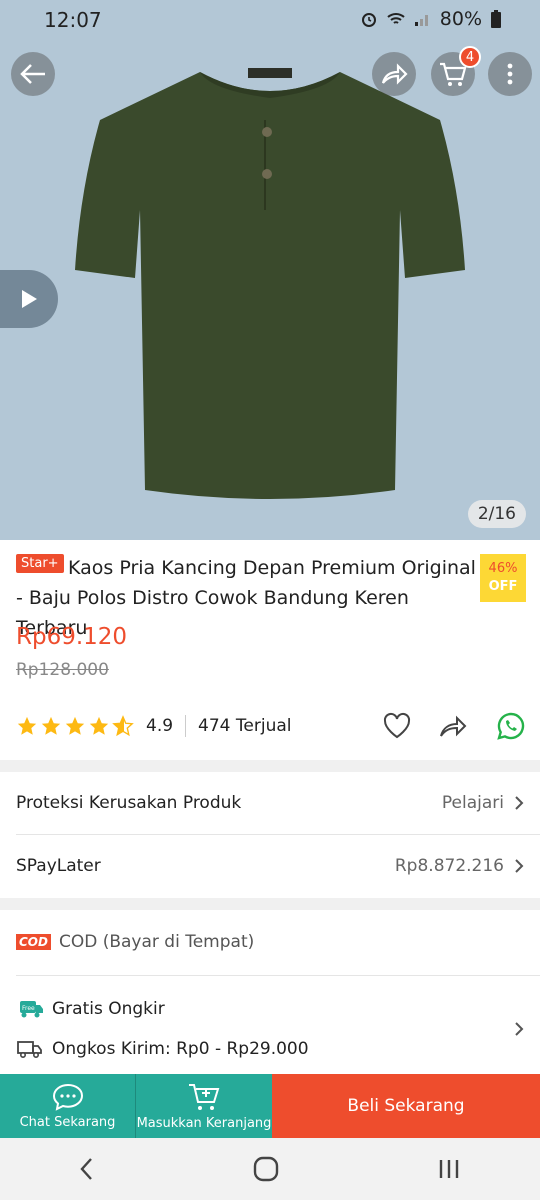  I want to click on protection-action: Pelajari, so click(472, 803).